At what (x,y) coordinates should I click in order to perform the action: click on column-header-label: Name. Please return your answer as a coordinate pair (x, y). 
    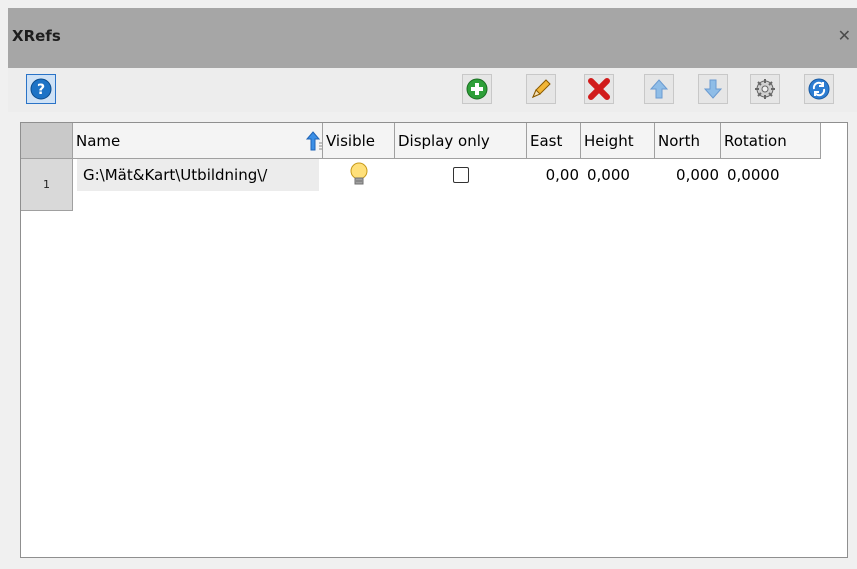
    Looking at the image, I should click on (98, 140).